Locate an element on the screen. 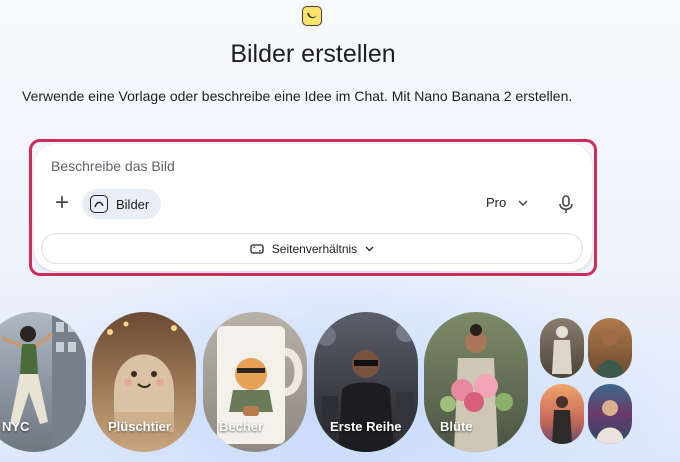 The width and height of the screenshot is (680, 462). page-title: Bilder erstellen is located at coordinates (313, 54).